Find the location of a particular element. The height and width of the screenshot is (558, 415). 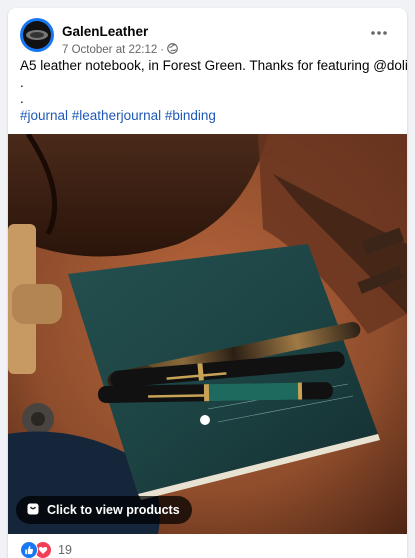

reactions-bar: 19 is located at coordinates (46, 549).